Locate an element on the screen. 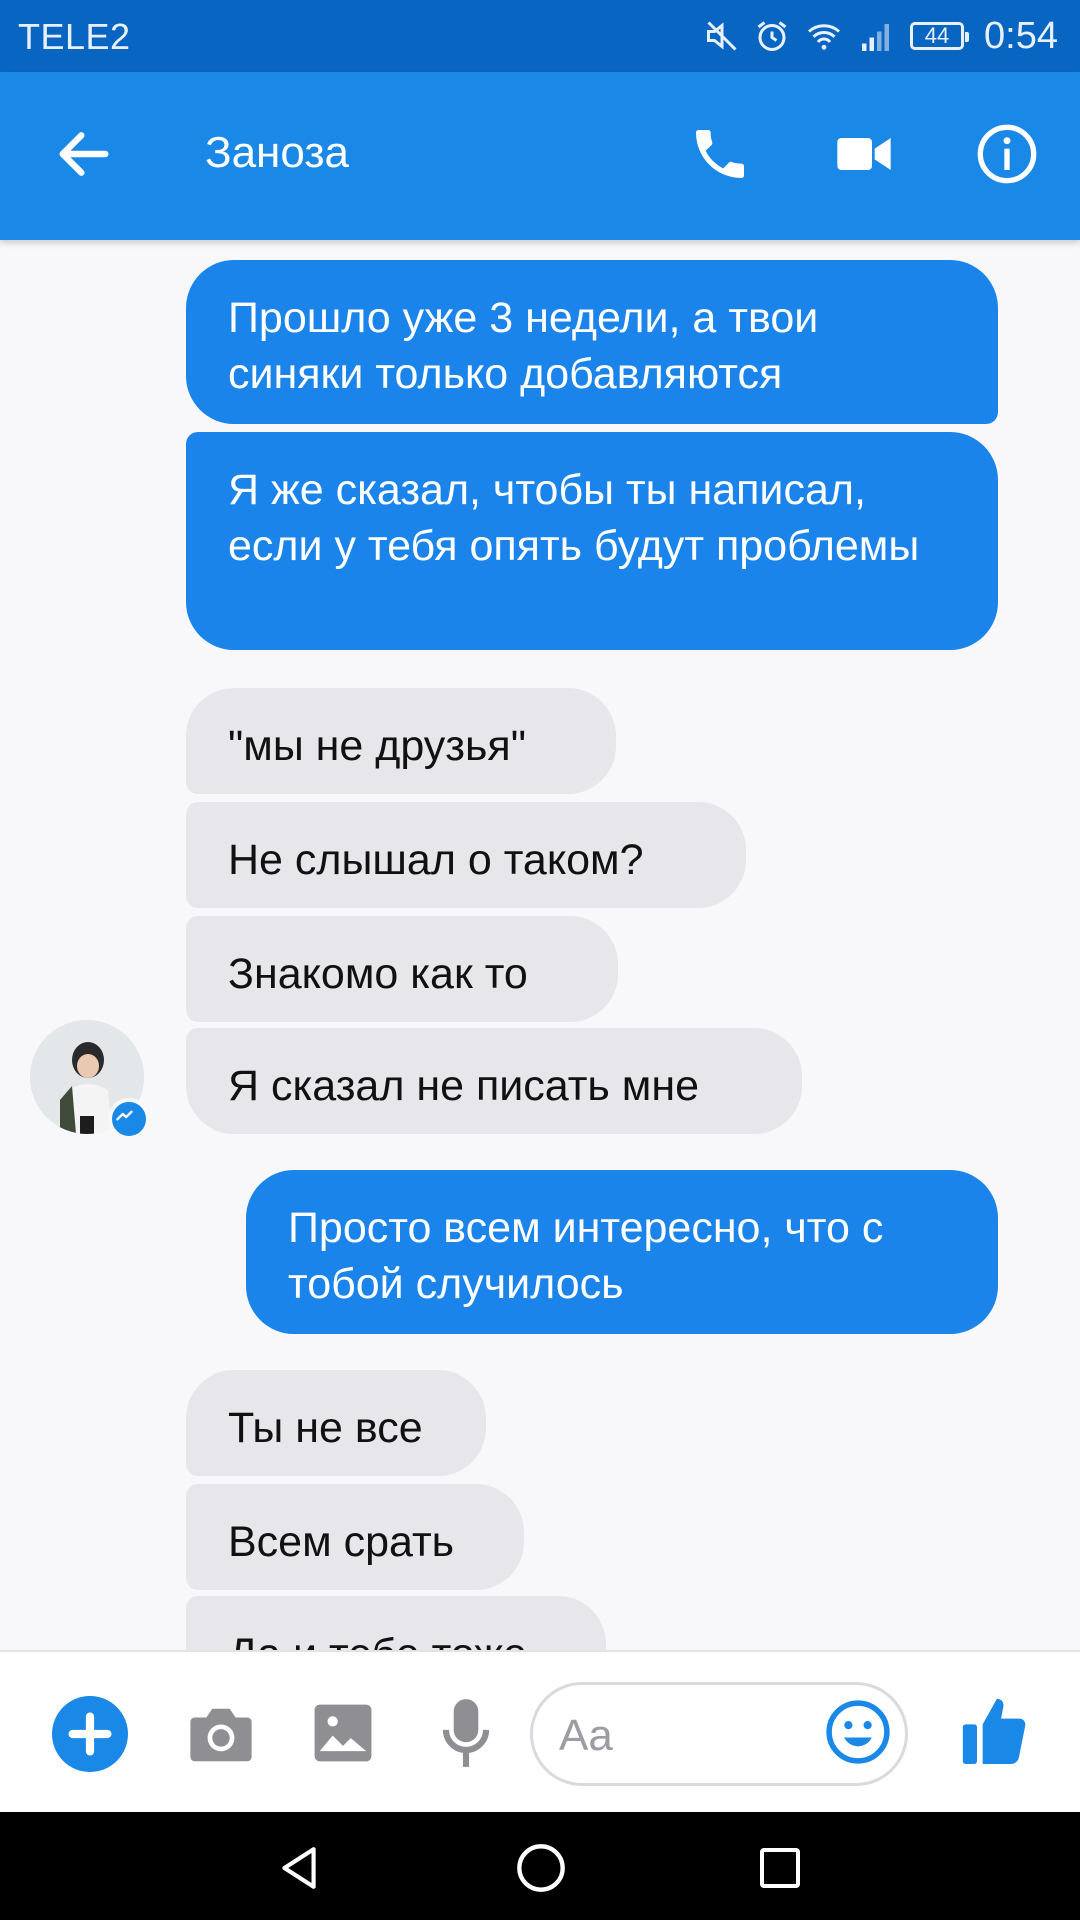 Image resolution: width=1080 pixels, height=1920 pixels. battery-icon: 44 is located at coordinates (940, 36).